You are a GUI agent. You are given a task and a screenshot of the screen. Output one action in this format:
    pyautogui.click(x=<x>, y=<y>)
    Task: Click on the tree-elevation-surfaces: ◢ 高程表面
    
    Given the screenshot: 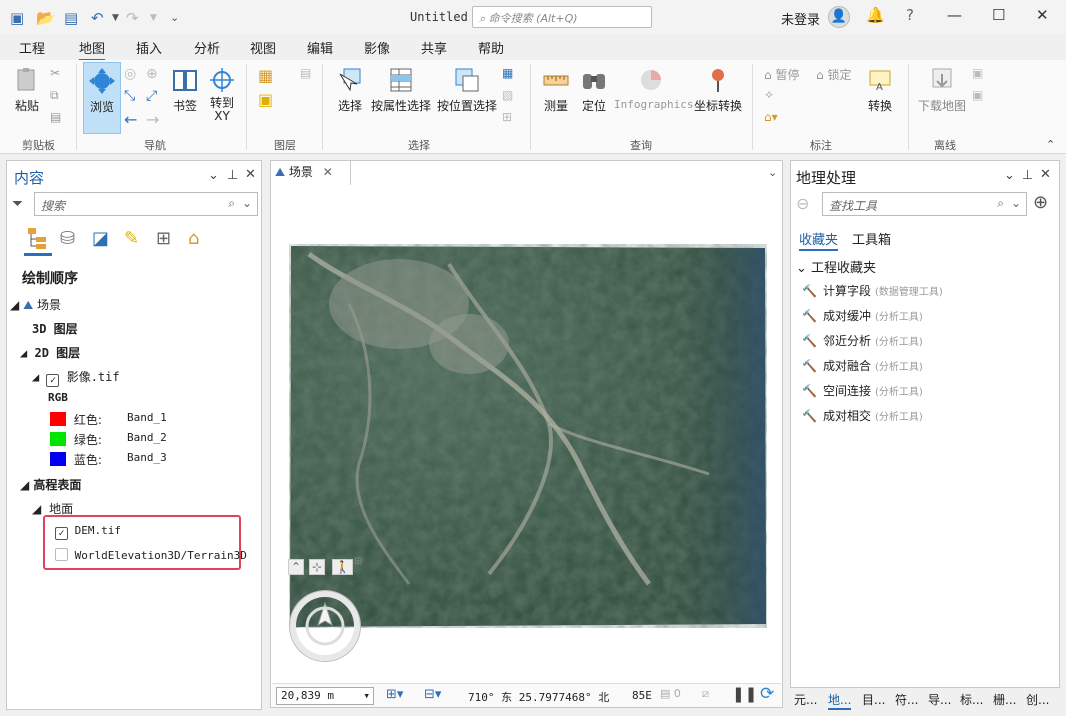 What is the action you would take?
    pyautogui.click(x=50, y=484)
    